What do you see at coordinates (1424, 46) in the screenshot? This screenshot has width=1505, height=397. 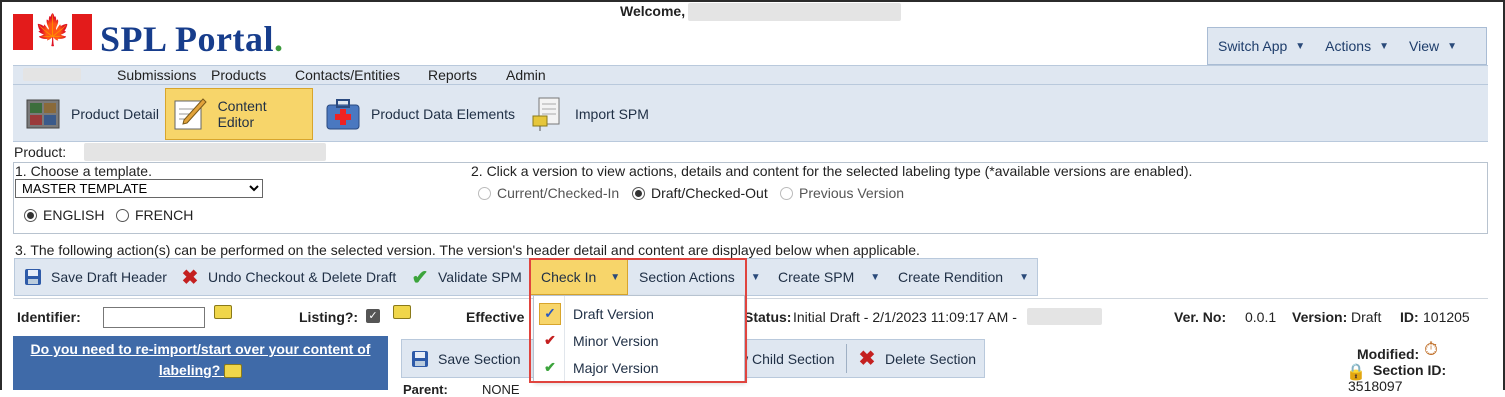 I see `view-label: View` at bounding box center [1424, 46].